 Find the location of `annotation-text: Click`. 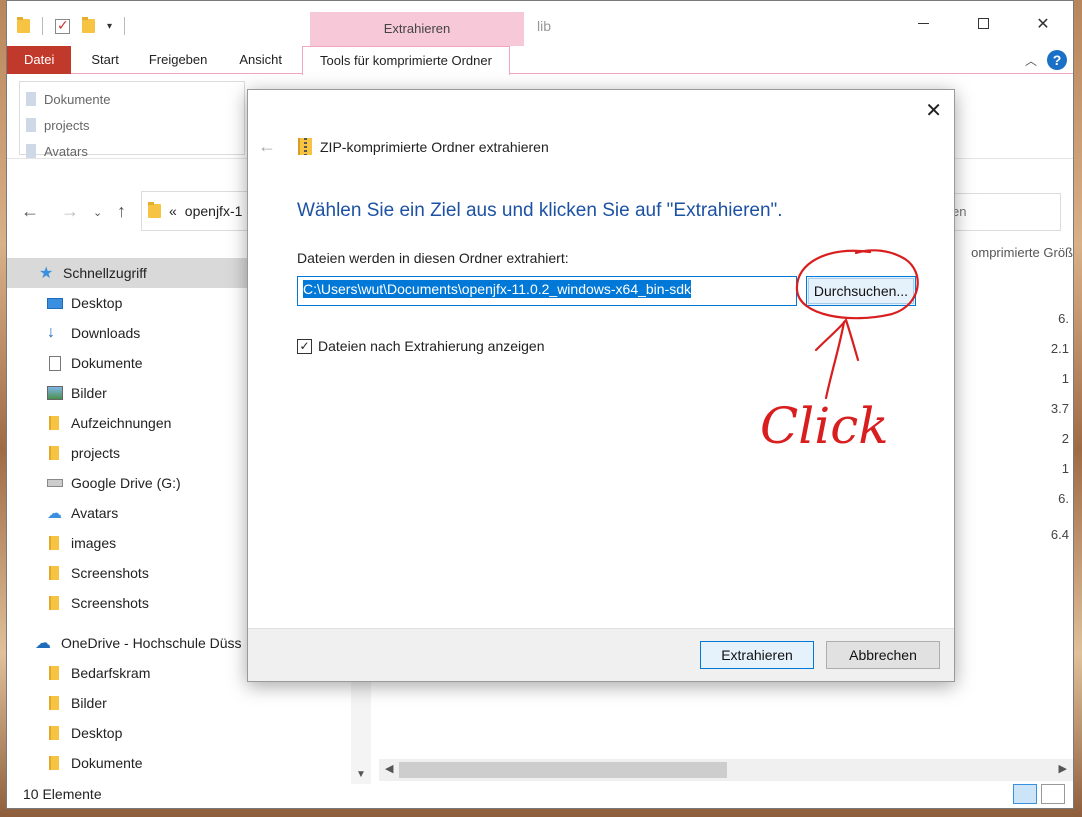

annotation-text: Click is located at coordinates (824, 426).